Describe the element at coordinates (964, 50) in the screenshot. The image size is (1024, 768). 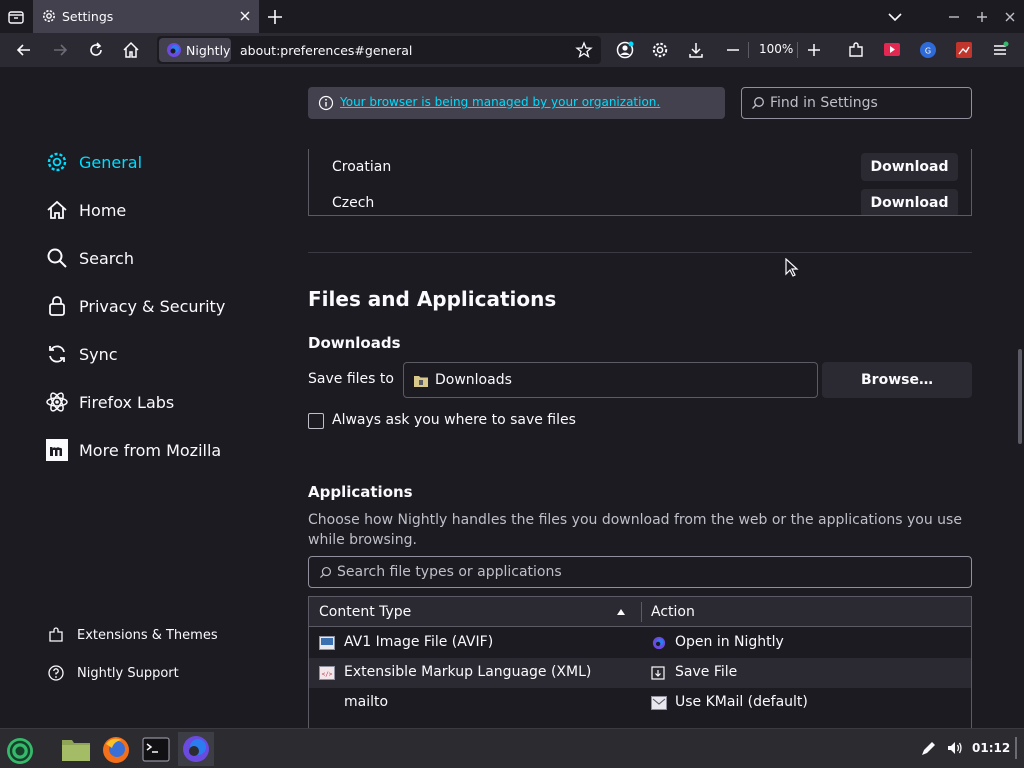
I see `red-extension-icon` at that location.